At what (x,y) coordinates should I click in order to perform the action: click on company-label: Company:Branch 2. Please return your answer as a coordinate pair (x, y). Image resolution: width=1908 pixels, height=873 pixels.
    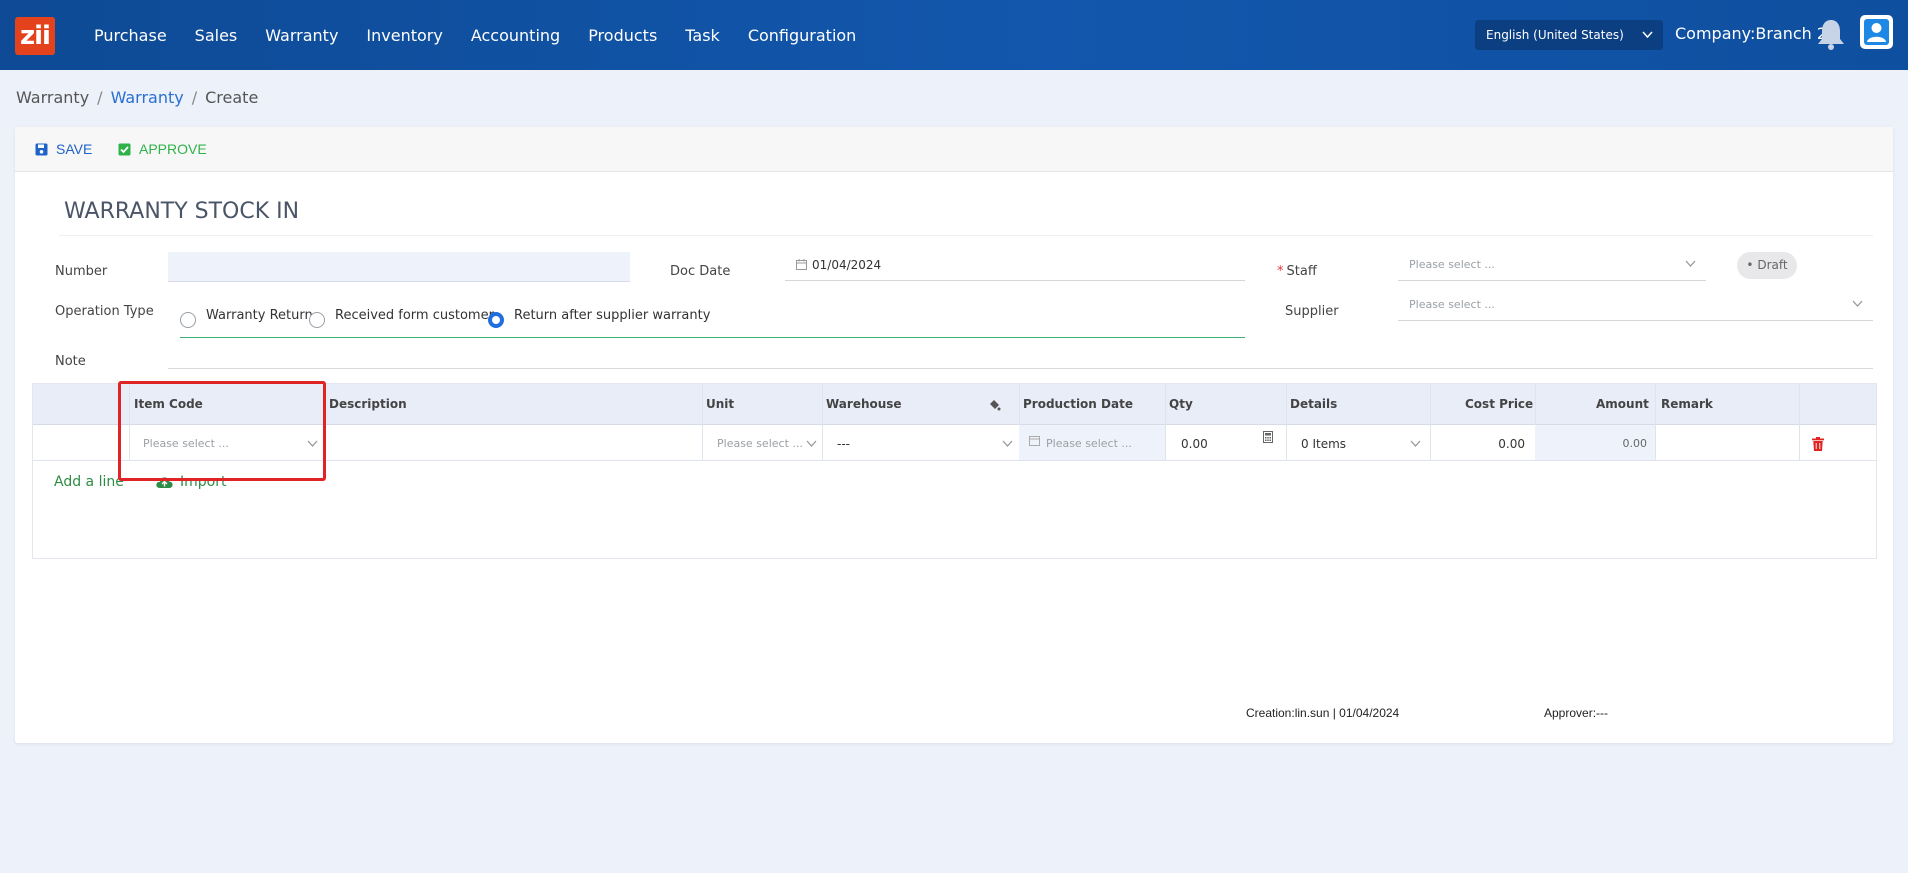
    Looking at the image, I should click on (1751, 33).